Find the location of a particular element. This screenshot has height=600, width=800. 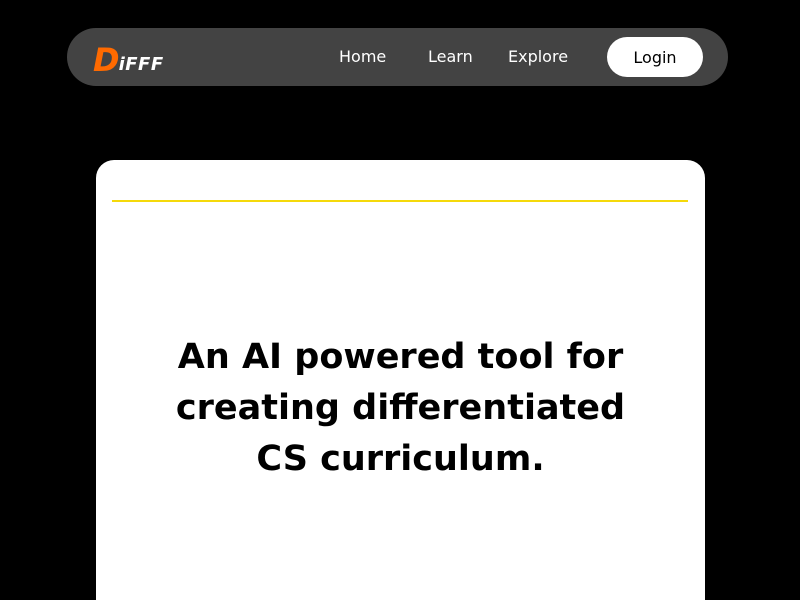

hero-headline-line-2: creating differentiated is located at coordinates (400, 408).